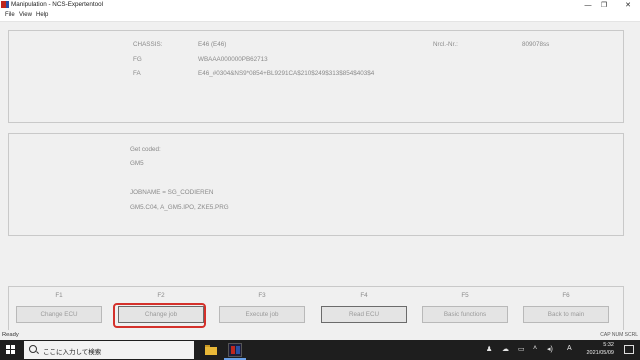 This screenshot has height=360, width=640. I want to click on chevron-up-icon: ˄, so click(535, 348).